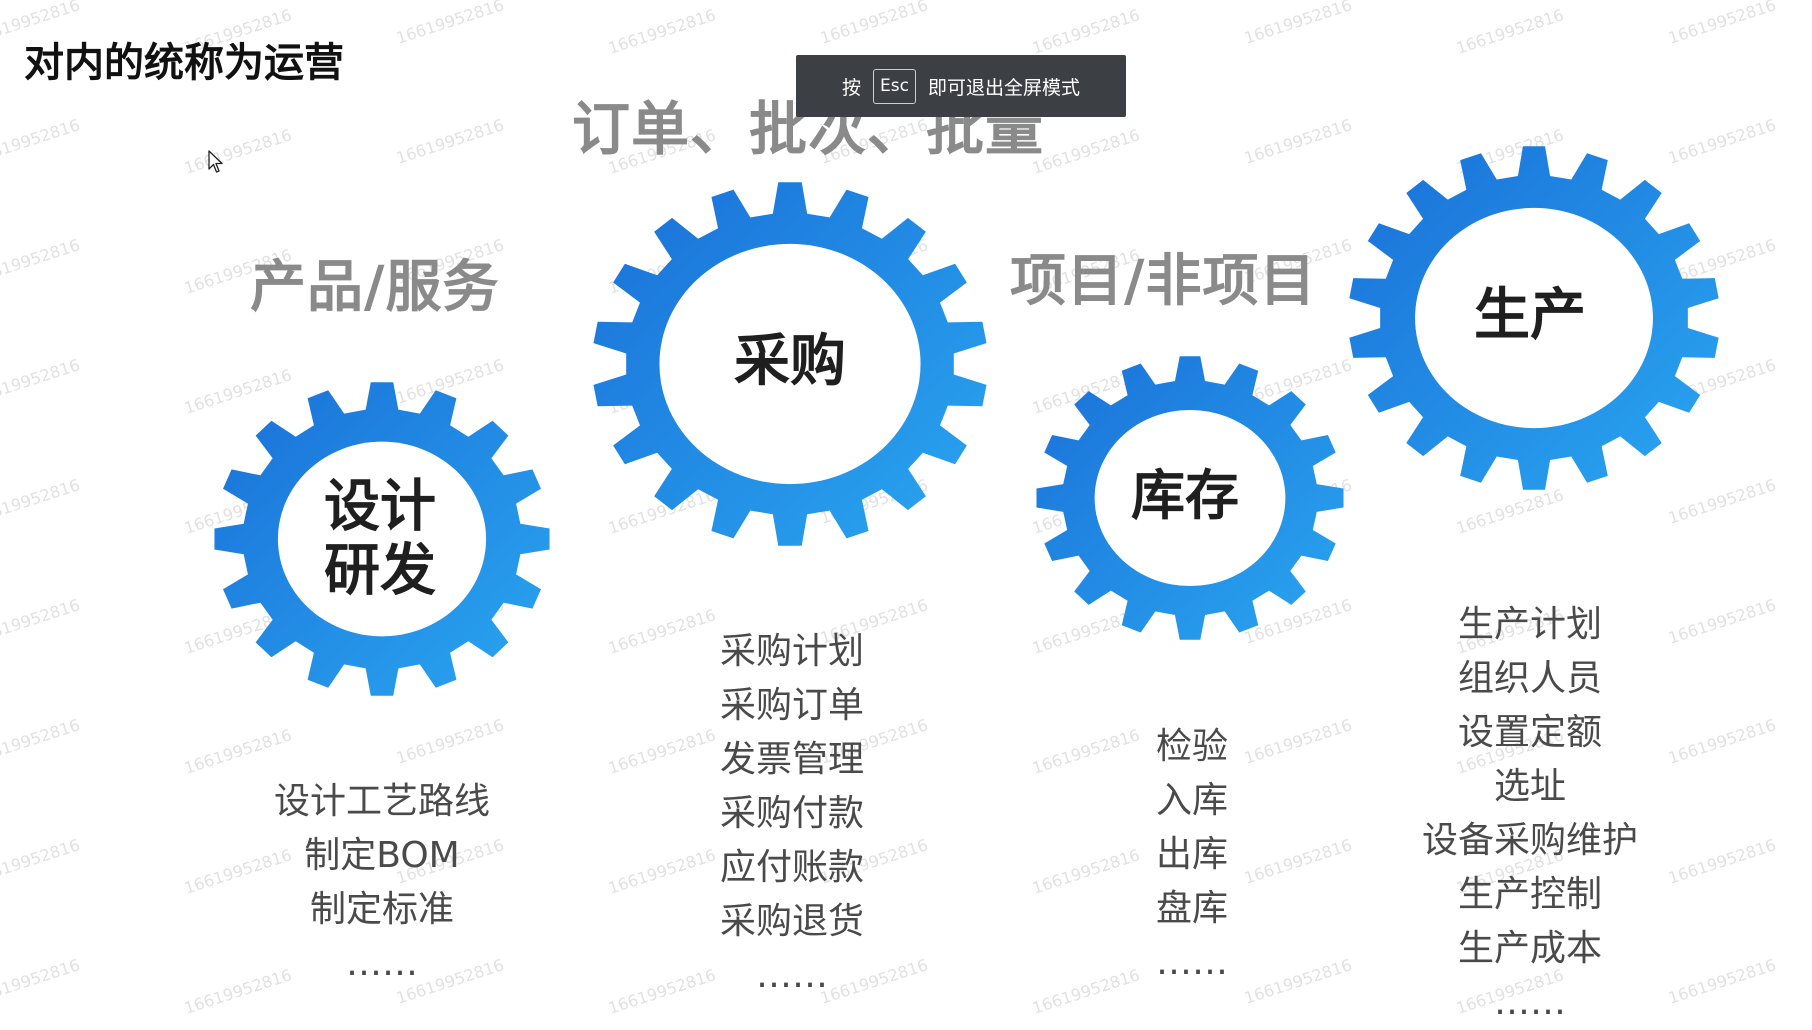 This screenshot has width=1812, height=1030. I want to click on gear-inventory-label: 库存, so click(1185, 495).